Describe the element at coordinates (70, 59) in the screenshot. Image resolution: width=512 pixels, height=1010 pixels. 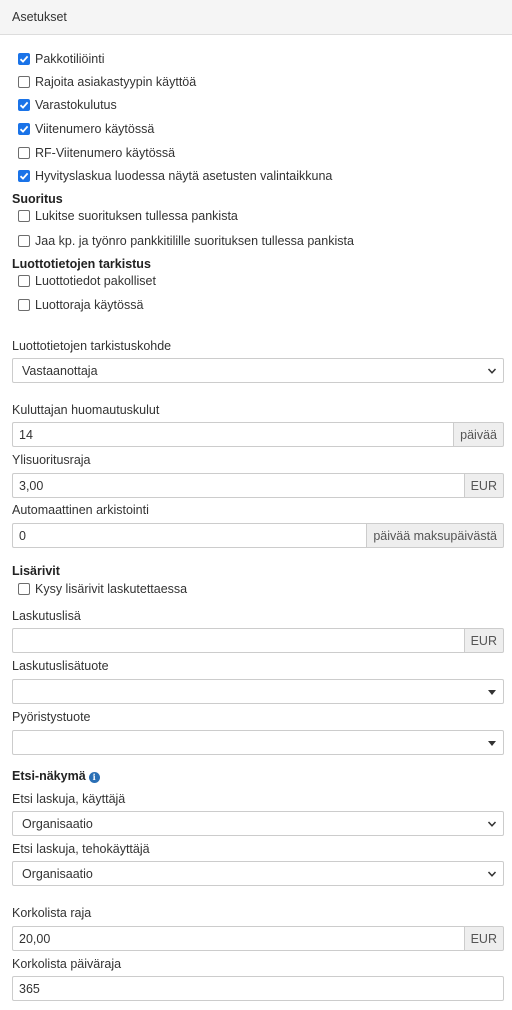
I see `checkbox-label: Pakkotiliöinti` at that location.